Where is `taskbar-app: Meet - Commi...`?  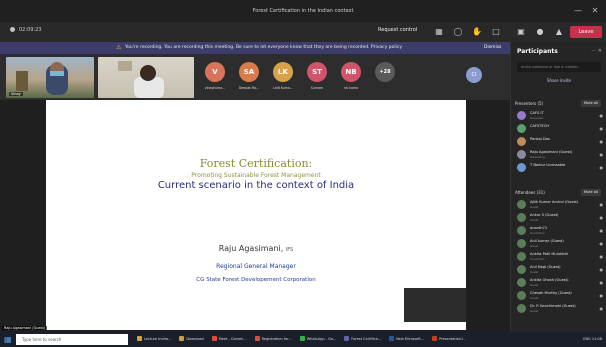 taskbar-app: Meet - Commi... is located at coordinates (229, 339).